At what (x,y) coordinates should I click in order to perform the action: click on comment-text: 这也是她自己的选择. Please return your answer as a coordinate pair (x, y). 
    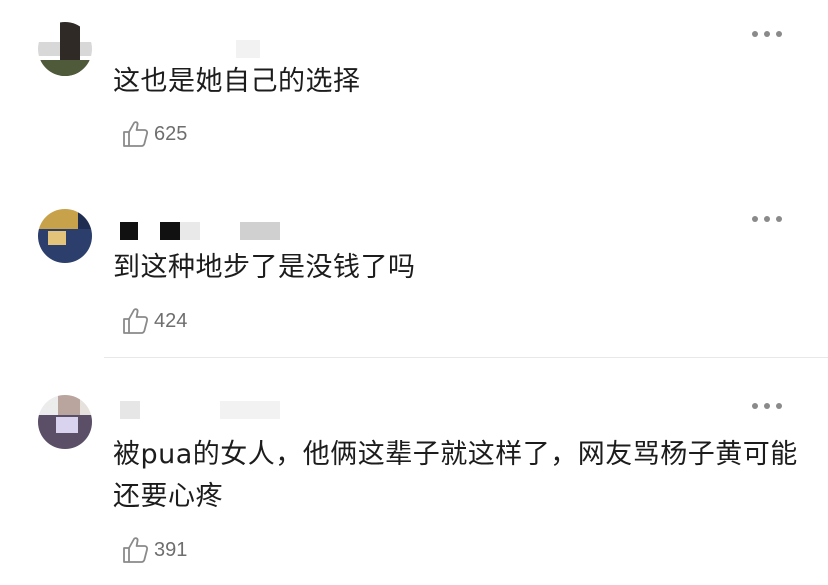
    Looking at the image, I should click on (237, 81).